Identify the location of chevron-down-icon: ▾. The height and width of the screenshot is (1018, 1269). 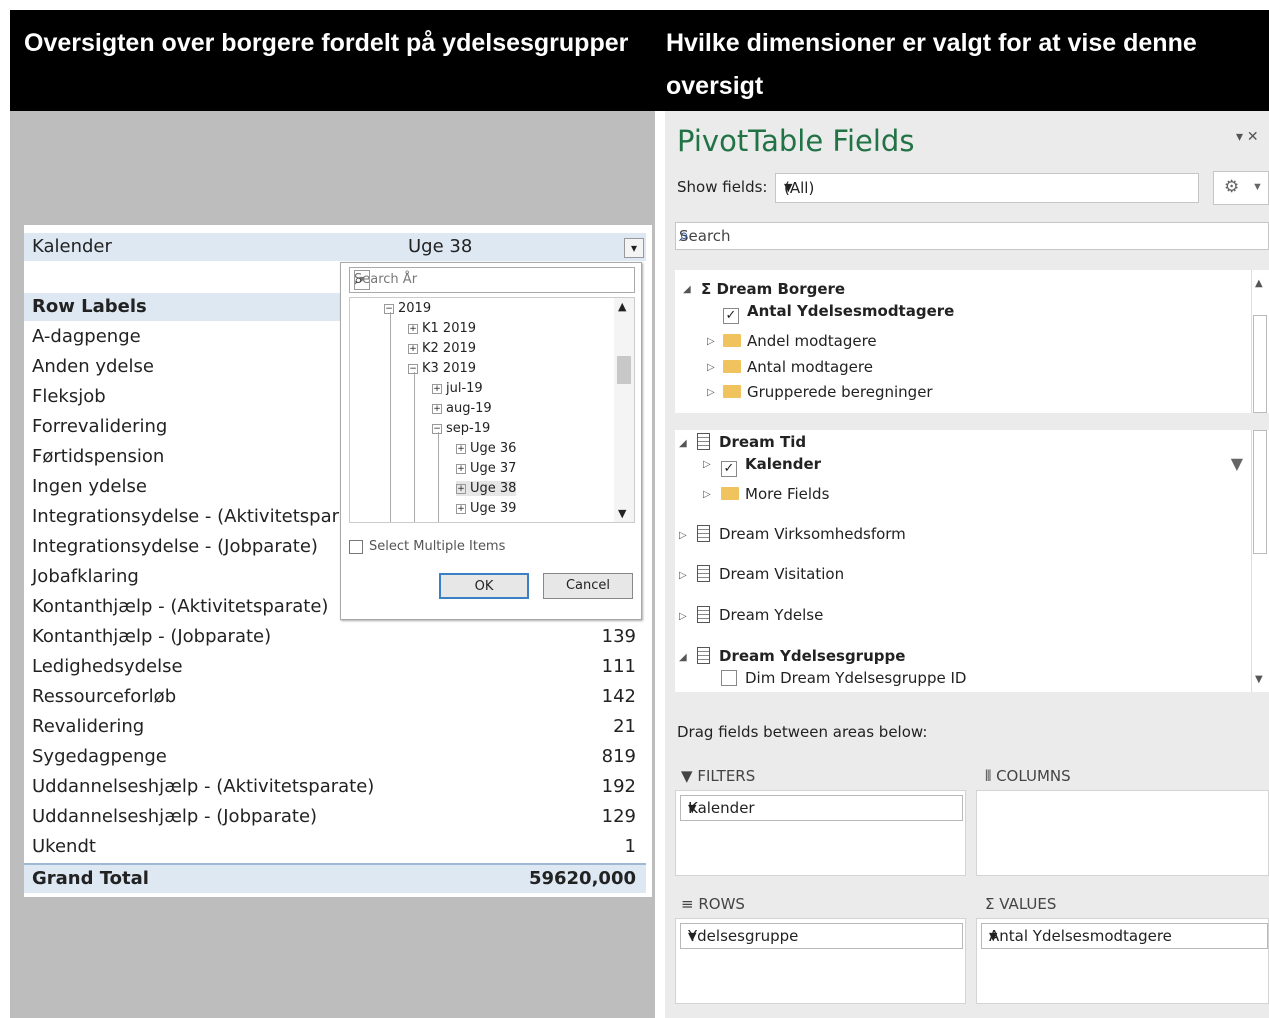
(362, 280).